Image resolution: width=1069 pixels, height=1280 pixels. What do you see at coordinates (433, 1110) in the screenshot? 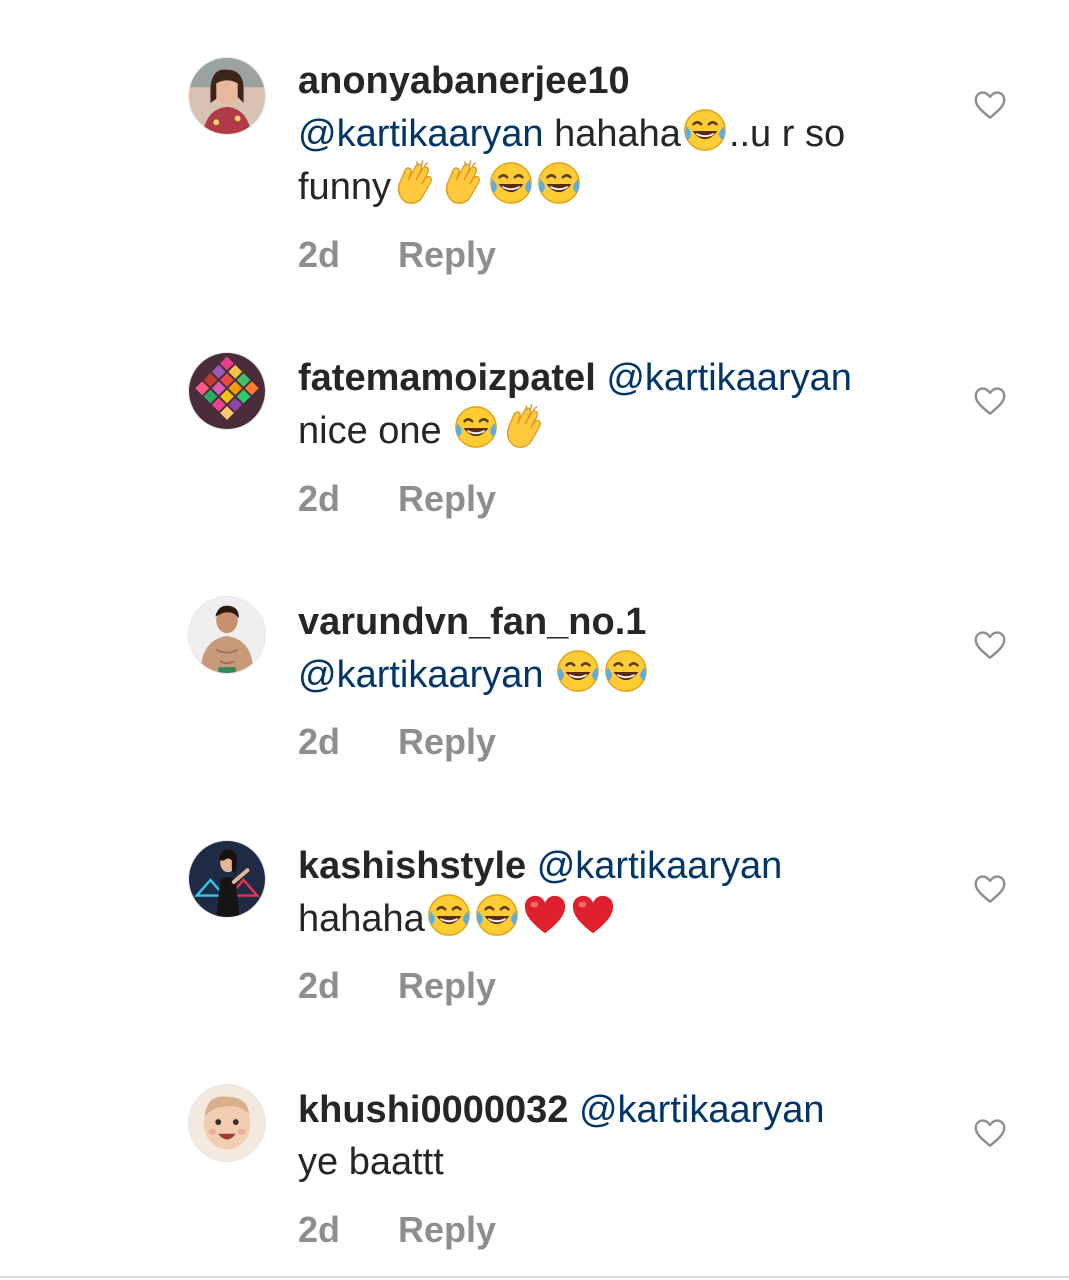
I see `username: khushi0000032` at bounding box center [433, 1110].